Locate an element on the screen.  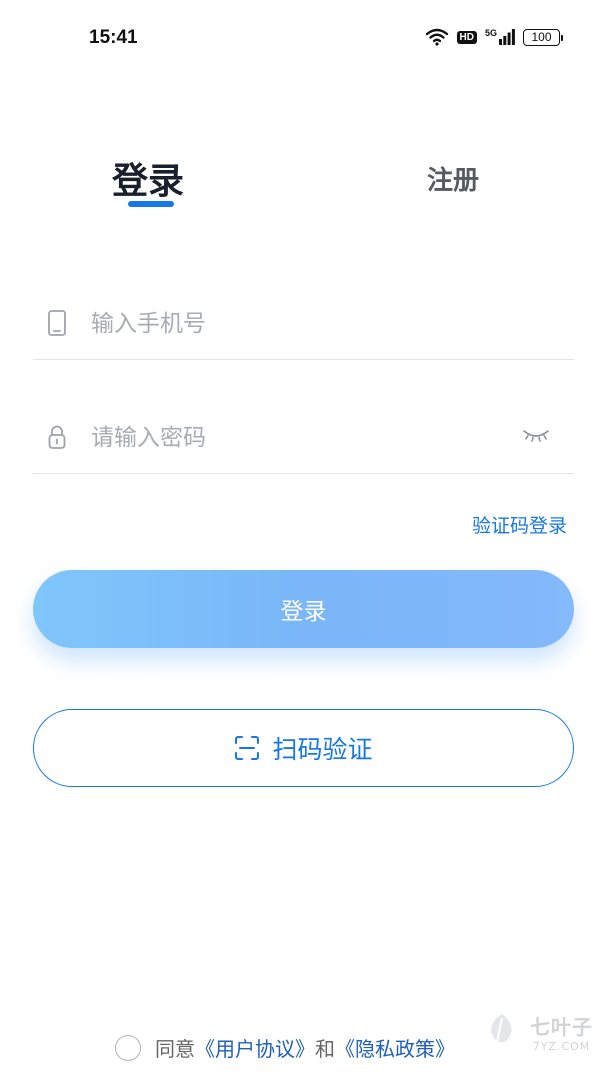
lock-icon is located at coordinates (57, 437).